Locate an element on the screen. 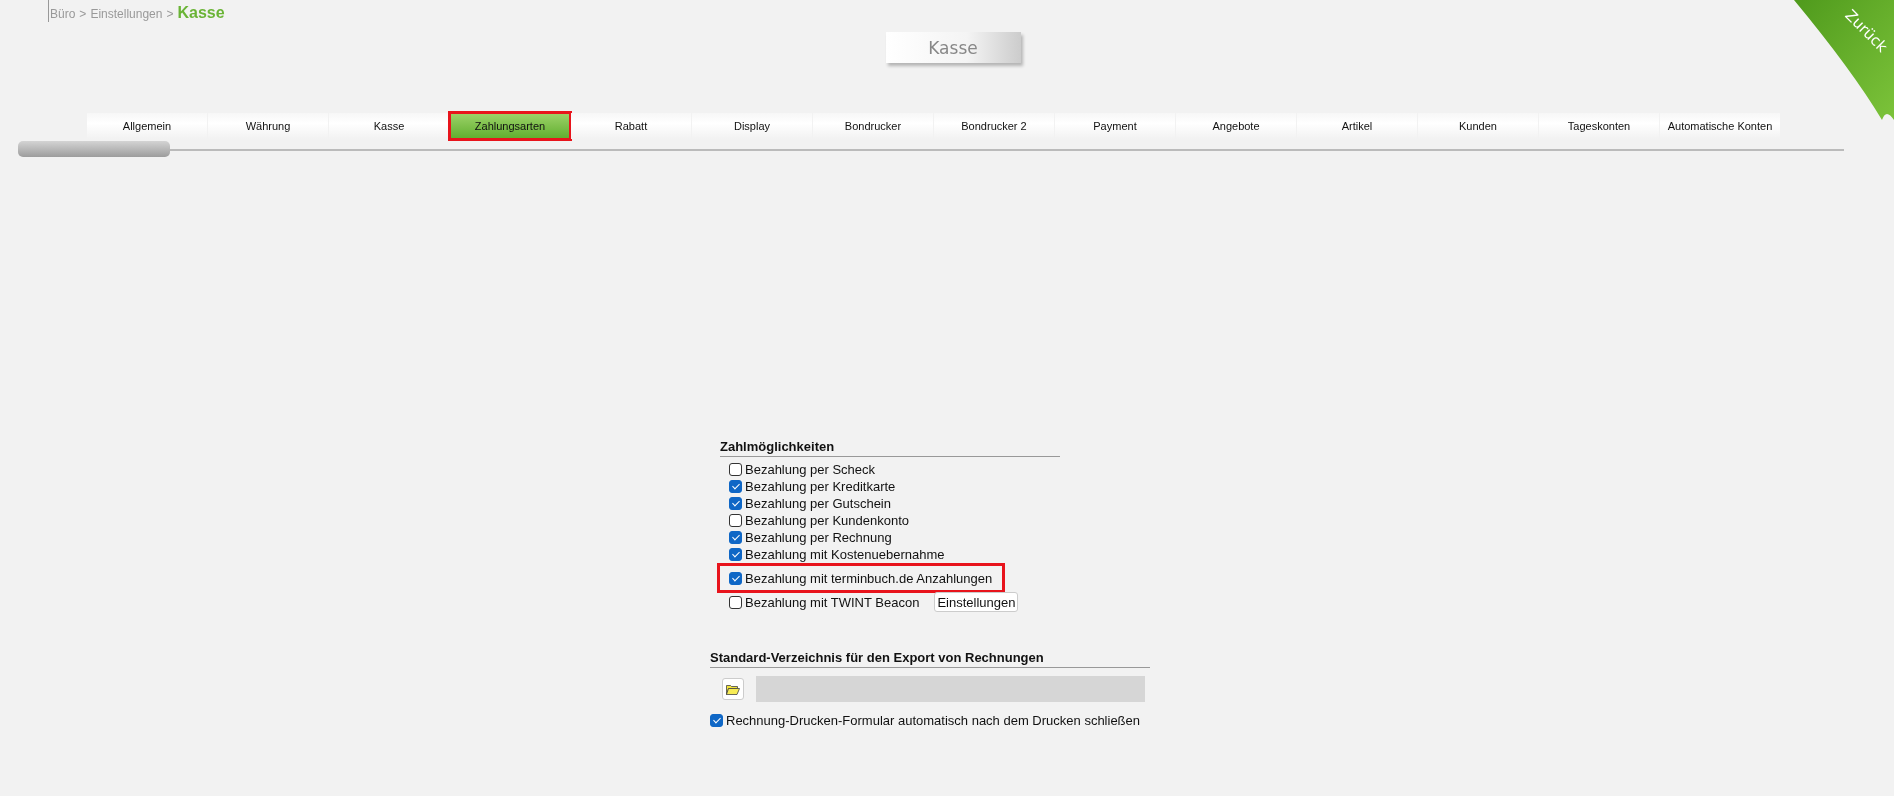 Image resolution: width=1894 pixels, height=796 pixels. option-label: Bezahlung per Rechnung is located at coordinates (818, 537).